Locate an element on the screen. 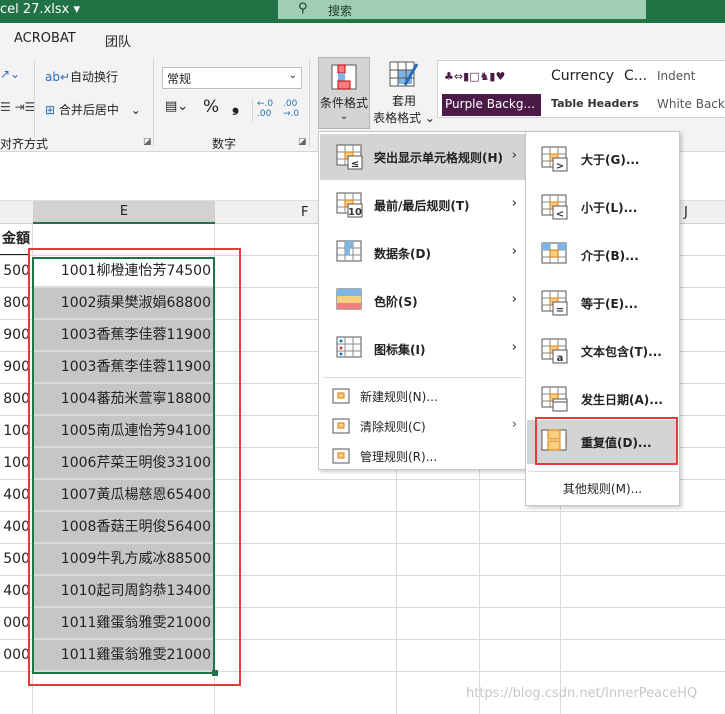 The image size is (725, 714). svg-text: 10 is located at coordinates (355, 212).